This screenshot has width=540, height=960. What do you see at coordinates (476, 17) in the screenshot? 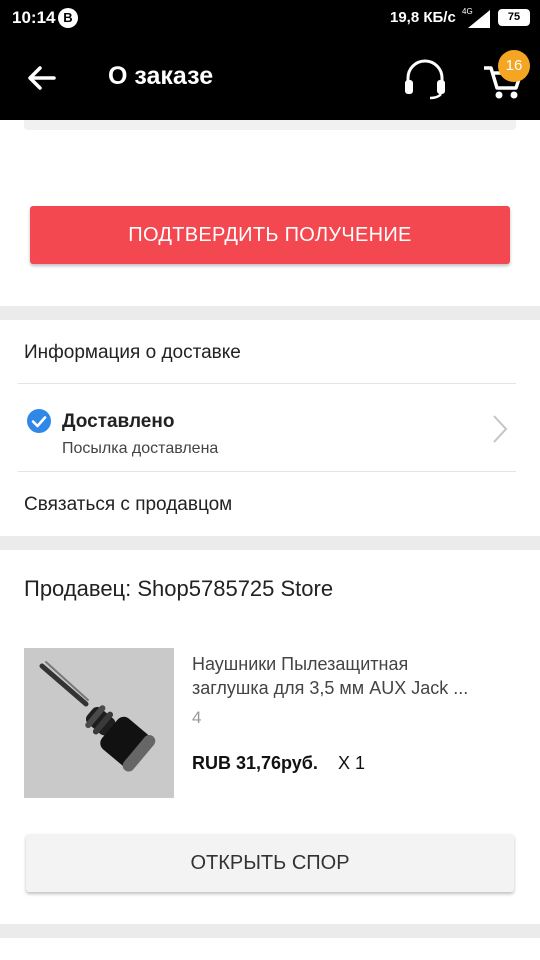
I see `signal-icon: 4G` at bounding box center [476, 17].